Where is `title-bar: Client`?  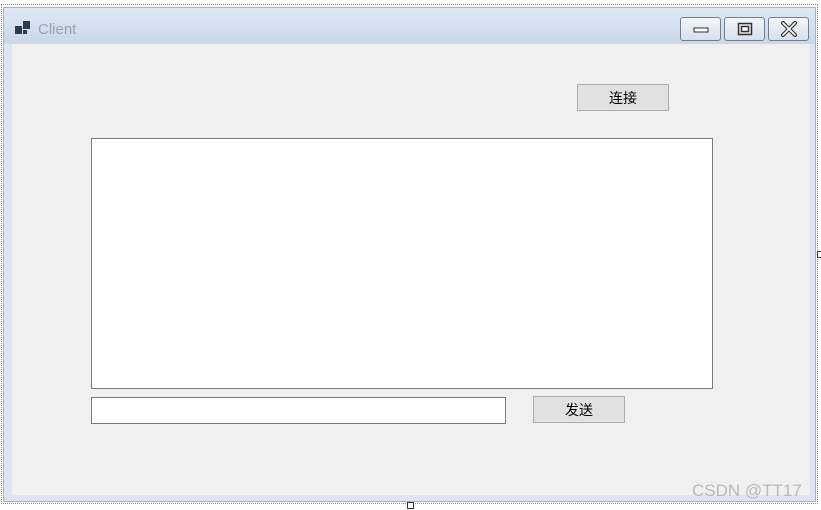
title-bar: Client is located at coordinates (409, 26).